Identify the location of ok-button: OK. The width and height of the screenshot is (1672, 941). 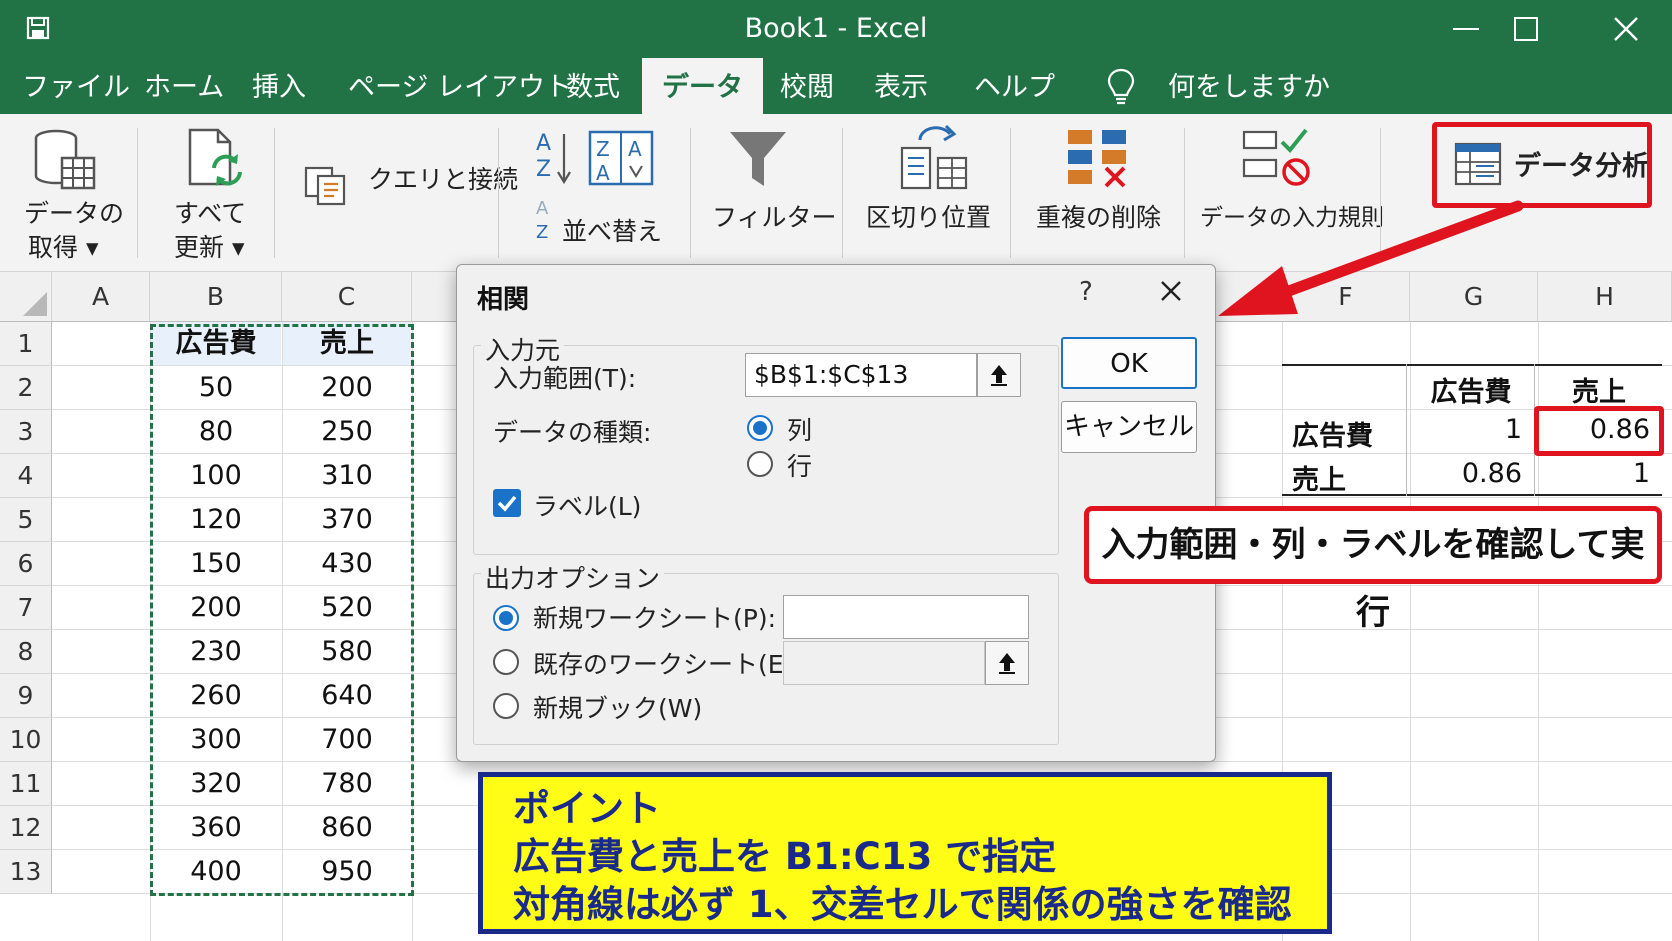
(1129, 363).